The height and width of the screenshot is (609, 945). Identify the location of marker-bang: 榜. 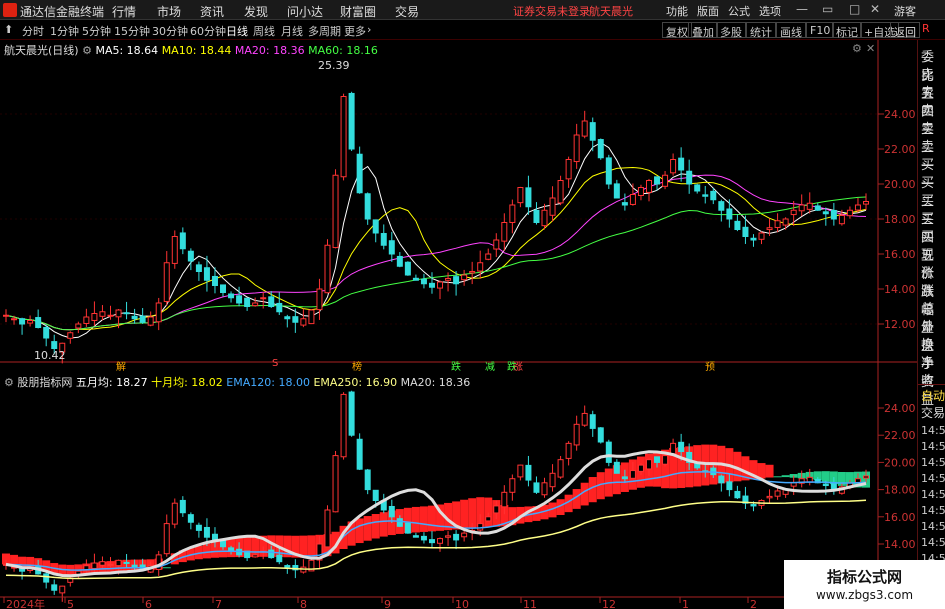
(357, 365).